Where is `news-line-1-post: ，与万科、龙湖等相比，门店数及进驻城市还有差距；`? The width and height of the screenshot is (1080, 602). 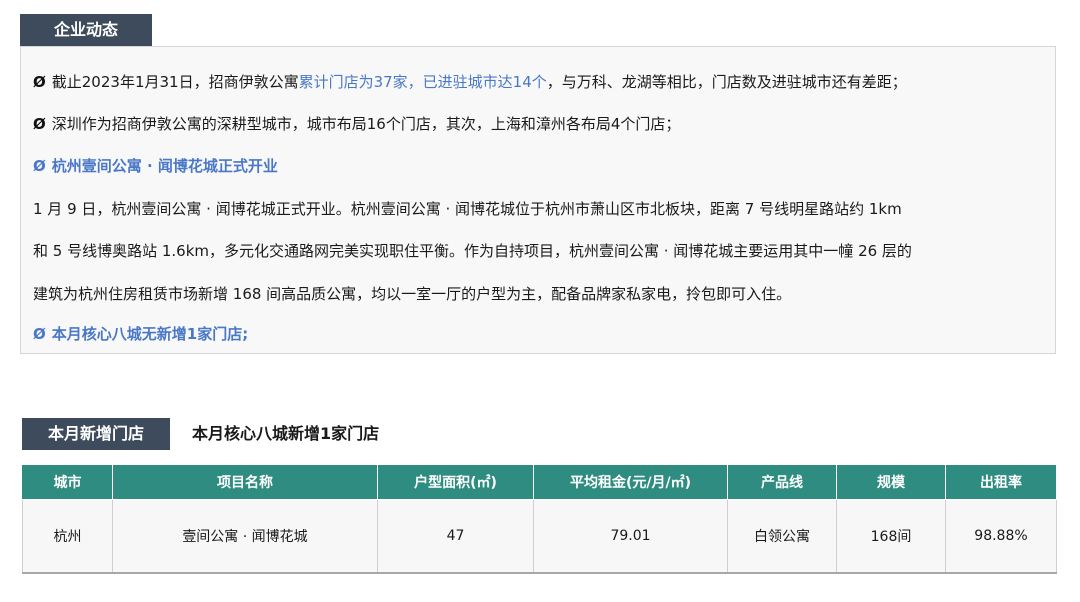 news-line-1-post: ，与万科、龙湖等相比，门店数及进驻城市还有差距； is located at coordinates (726, 82).